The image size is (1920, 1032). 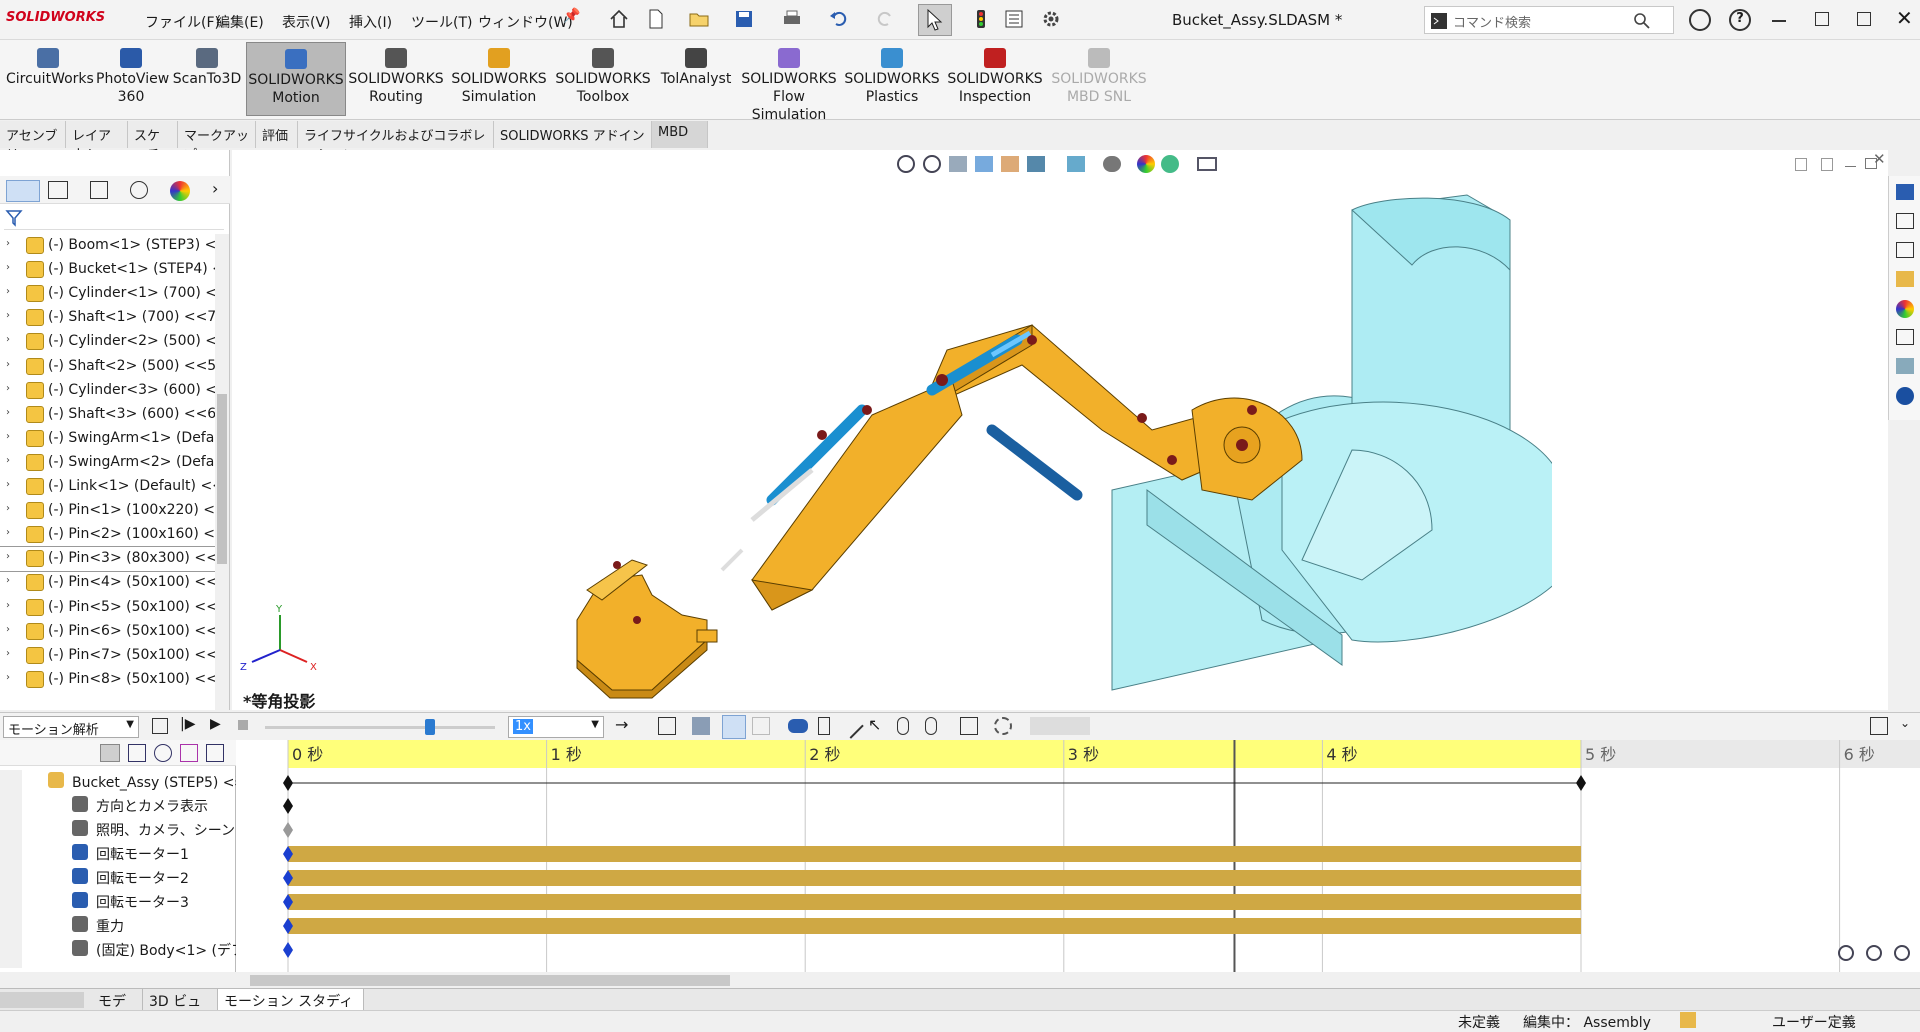 I want to click on tree-item: › (-) Cylinder<2> (500) <<, so click(x=112, y=342).